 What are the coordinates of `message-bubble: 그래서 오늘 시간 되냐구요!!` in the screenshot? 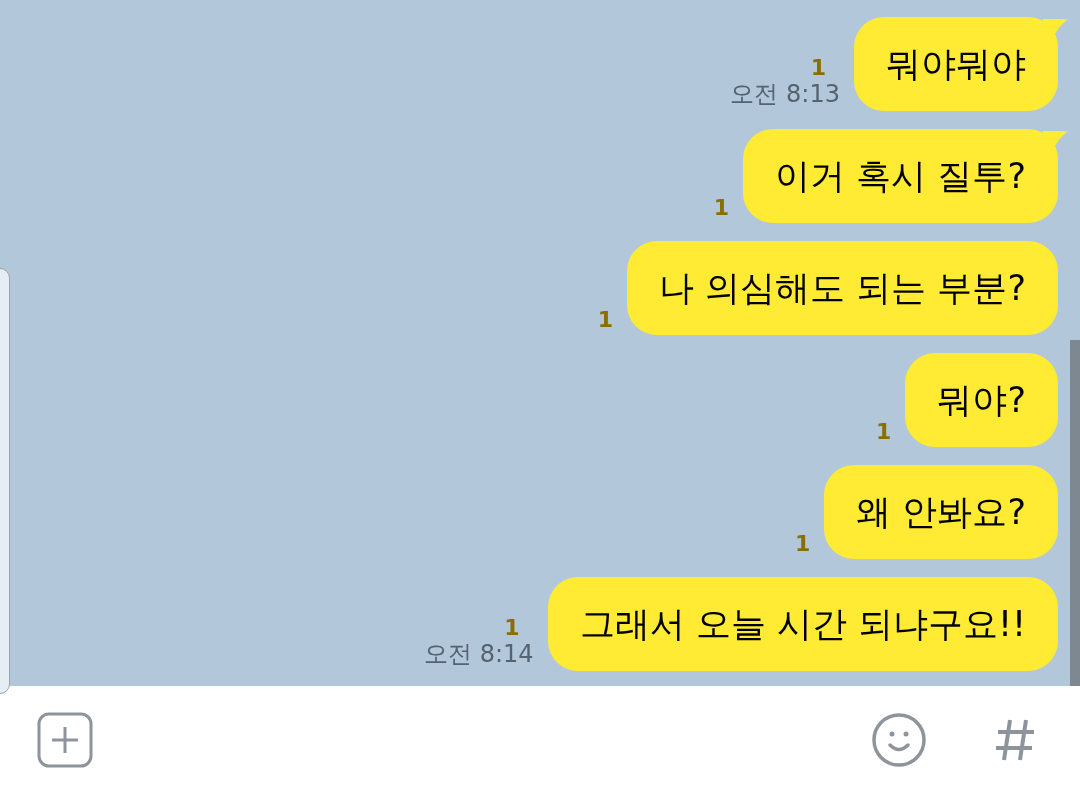 It's located at (802, 624).